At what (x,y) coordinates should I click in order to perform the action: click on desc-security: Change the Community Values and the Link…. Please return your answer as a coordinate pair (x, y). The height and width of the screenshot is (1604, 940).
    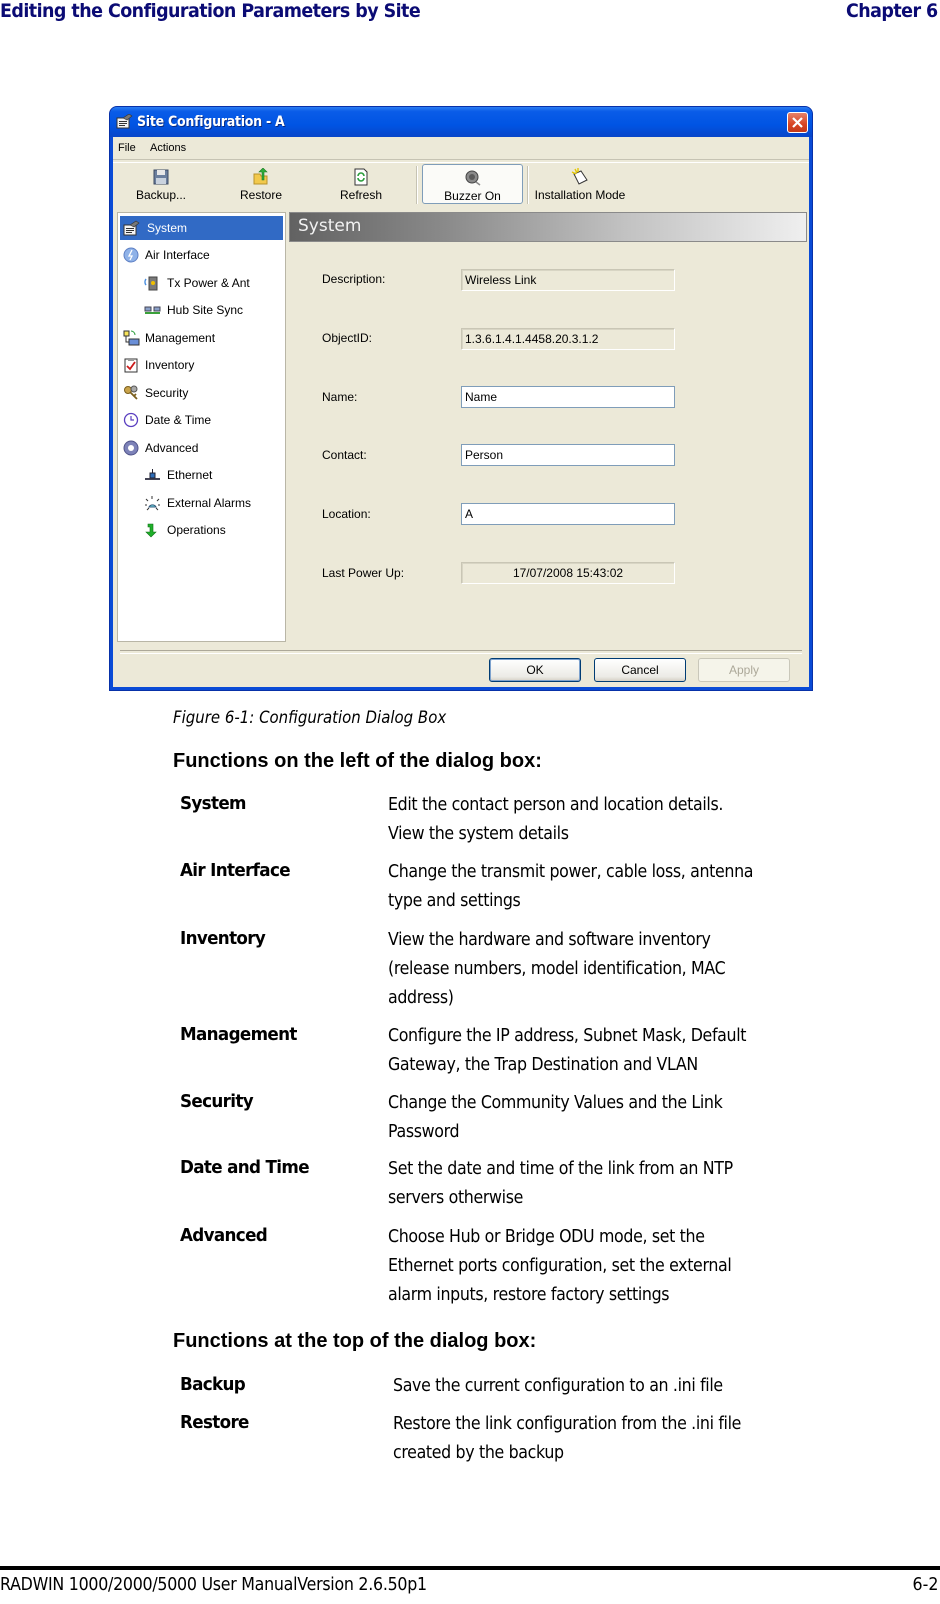
    Looking at the image, I should click on (555, 1117).